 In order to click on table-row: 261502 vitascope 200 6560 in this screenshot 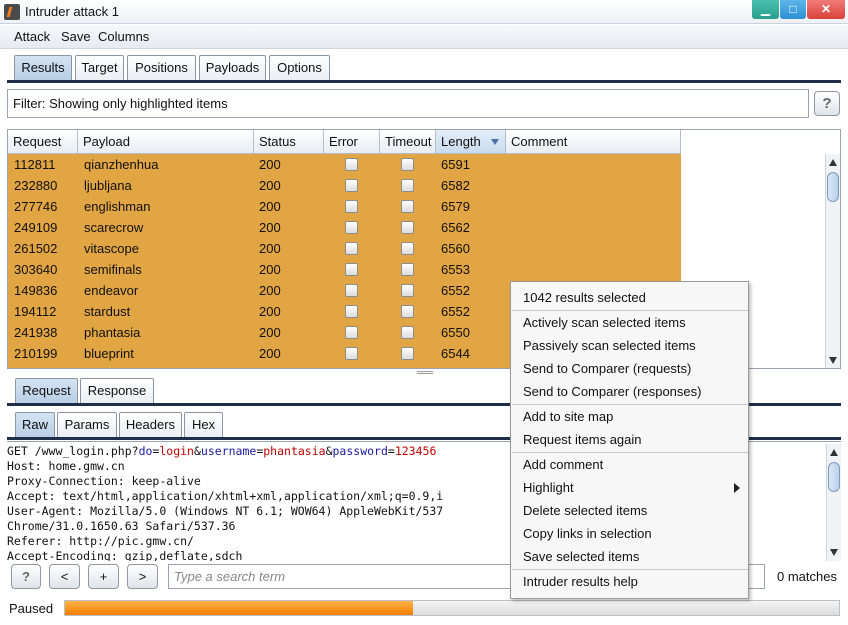, I will do `click(344, 248)`.